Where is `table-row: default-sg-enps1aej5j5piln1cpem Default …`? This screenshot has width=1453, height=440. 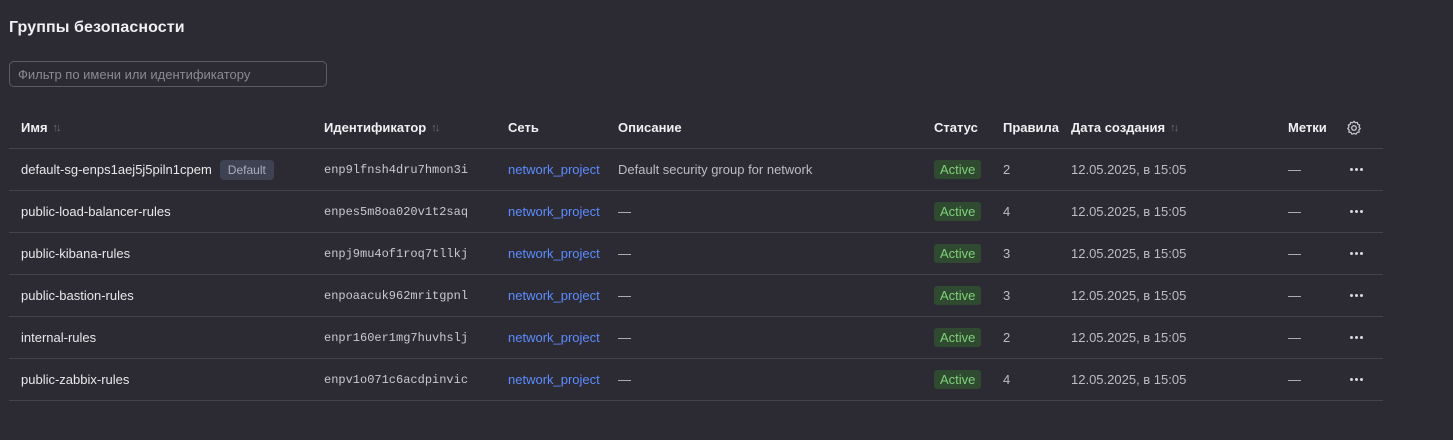
table-row: default-sg-enps1aej5j5piln1cpem Default … is located at coordinates (696, 170).